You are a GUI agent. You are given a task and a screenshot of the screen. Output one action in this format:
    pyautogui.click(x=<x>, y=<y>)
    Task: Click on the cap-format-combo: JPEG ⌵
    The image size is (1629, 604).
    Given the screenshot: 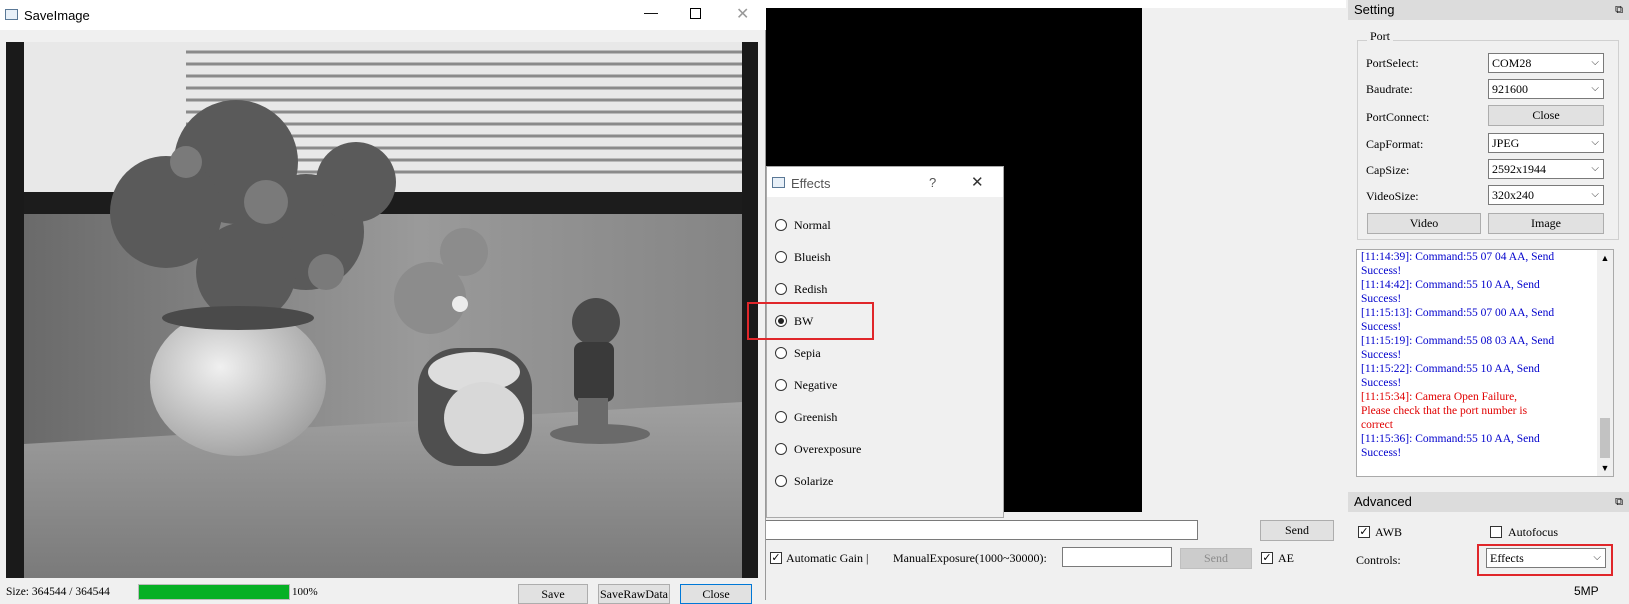 What is the action you would take?
    pyautogui.click(x=1546, y=143)
    